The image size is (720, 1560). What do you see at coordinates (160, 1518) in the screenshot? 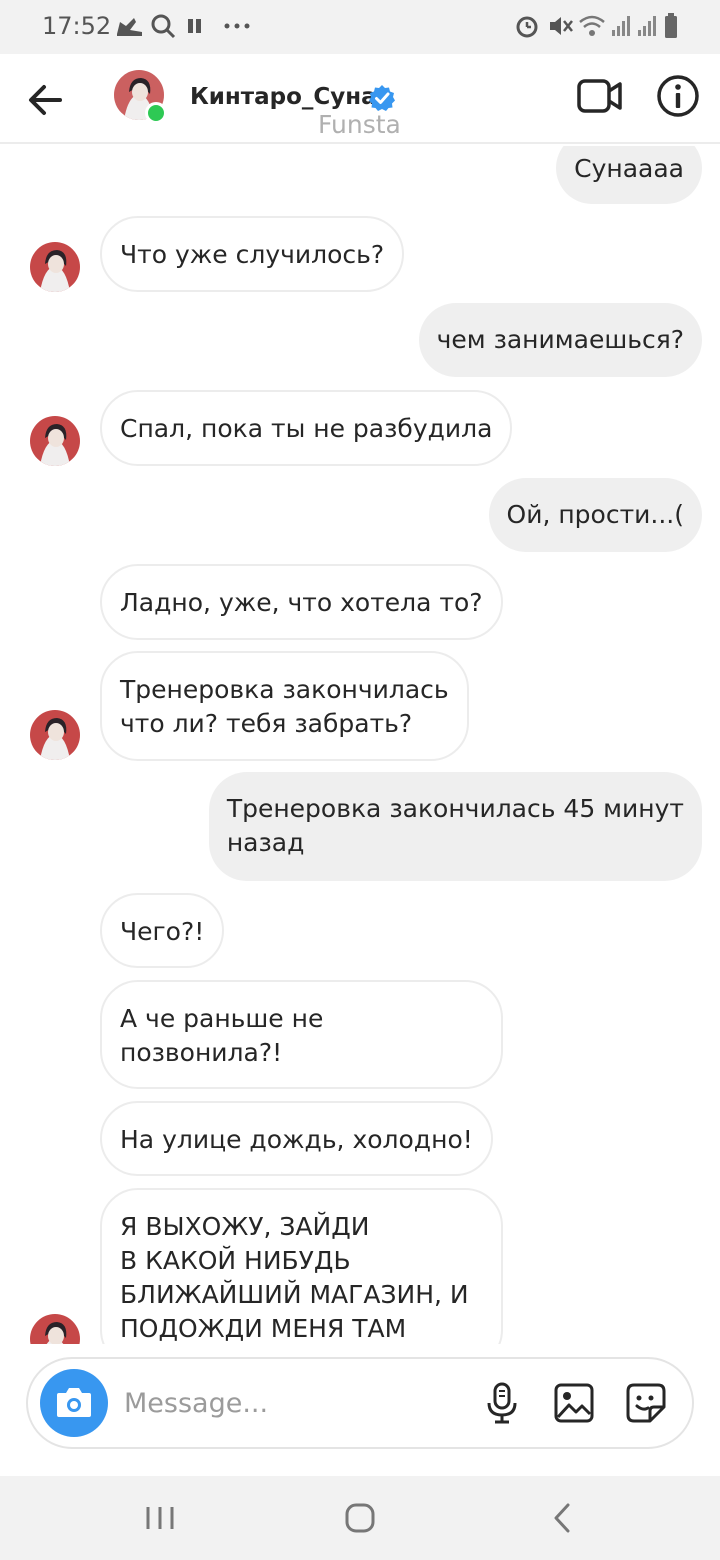
I see `recent-apps-icon` at bounding box center [160, 1518].